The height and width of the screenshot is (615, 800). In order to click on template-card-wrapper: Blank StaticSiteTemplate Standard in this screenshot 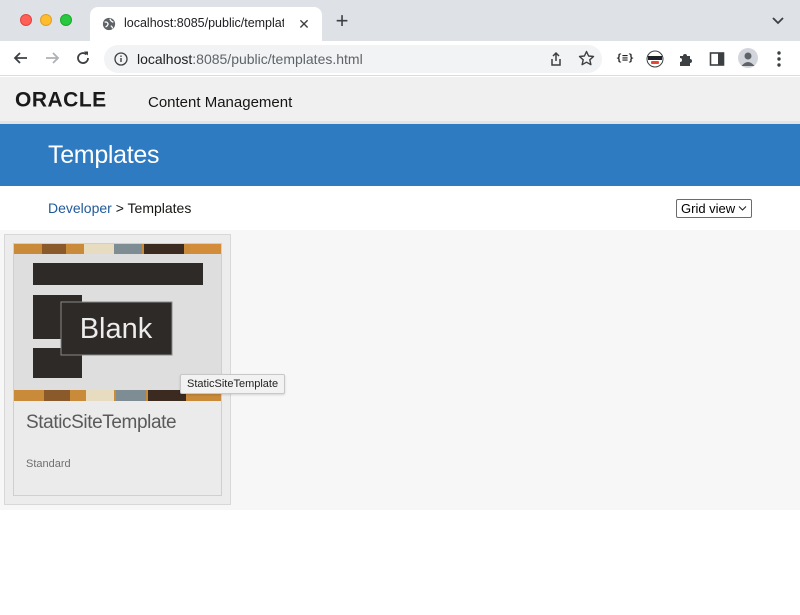, I will do `click(117, 369)`.